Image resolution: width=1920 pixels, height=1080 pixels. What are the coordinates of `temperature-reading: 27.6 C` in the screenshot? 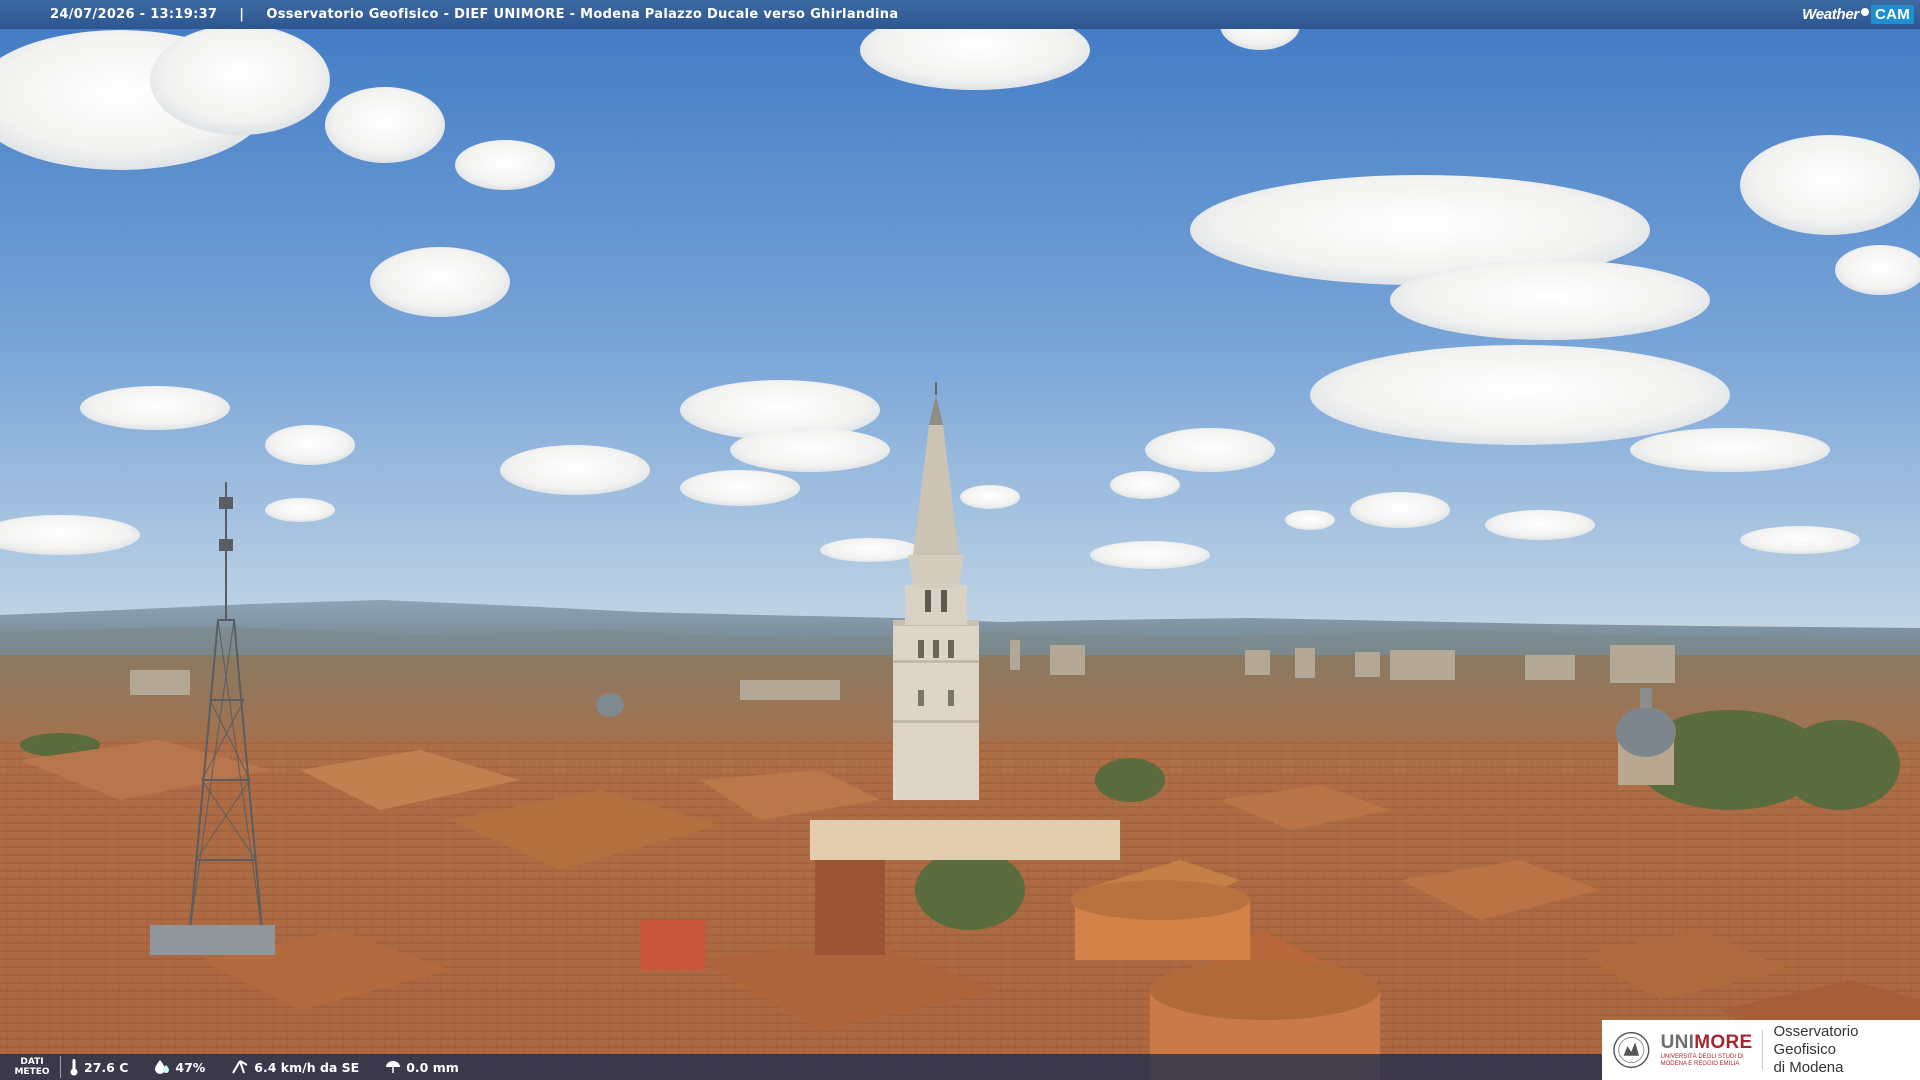 It's located at (98, 1067).